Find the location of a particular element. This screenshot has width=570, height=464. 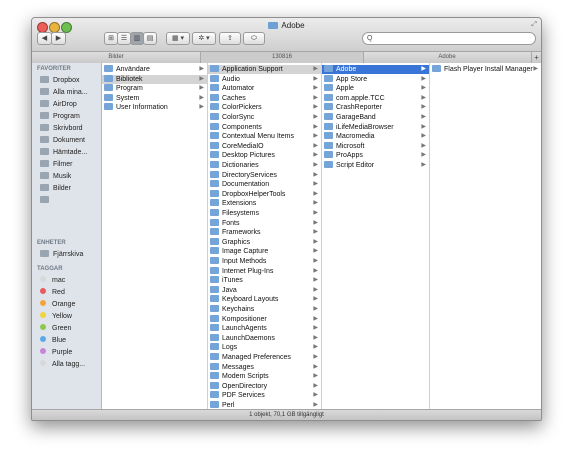

list-item: User Information ▶ is located at coordinates (154, 107).